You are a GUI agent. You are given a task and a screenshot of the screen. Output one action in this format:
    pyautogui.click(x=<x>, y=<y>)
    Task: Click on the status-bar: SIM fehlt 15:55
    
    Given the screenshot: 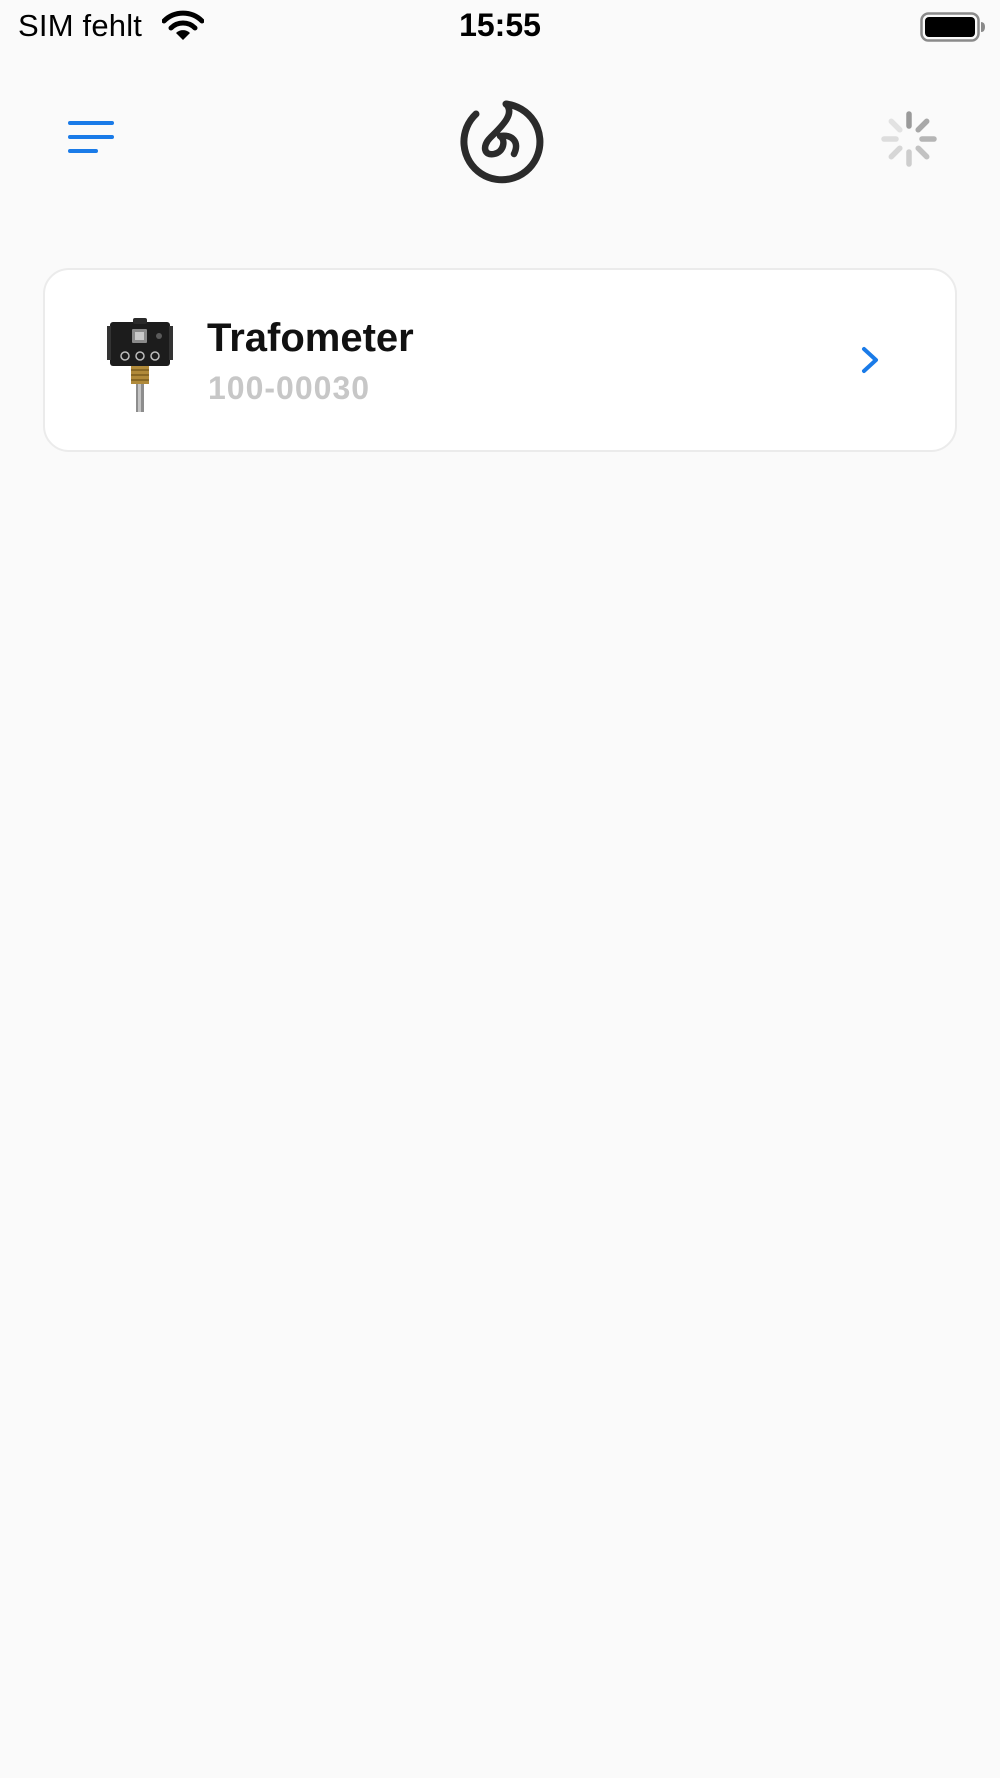 What is the action you would take?
    pyautogui.click(x=500, y=28)
    